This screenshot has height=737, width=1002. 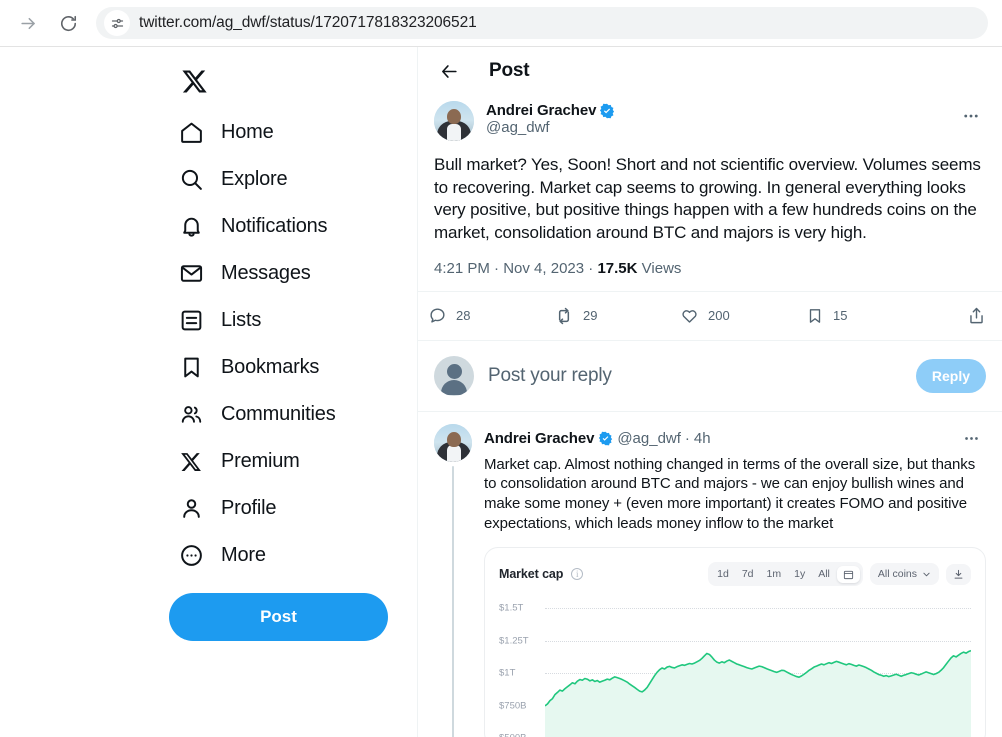 I want to click on site-settings-icon, so click(x=117, y=23).